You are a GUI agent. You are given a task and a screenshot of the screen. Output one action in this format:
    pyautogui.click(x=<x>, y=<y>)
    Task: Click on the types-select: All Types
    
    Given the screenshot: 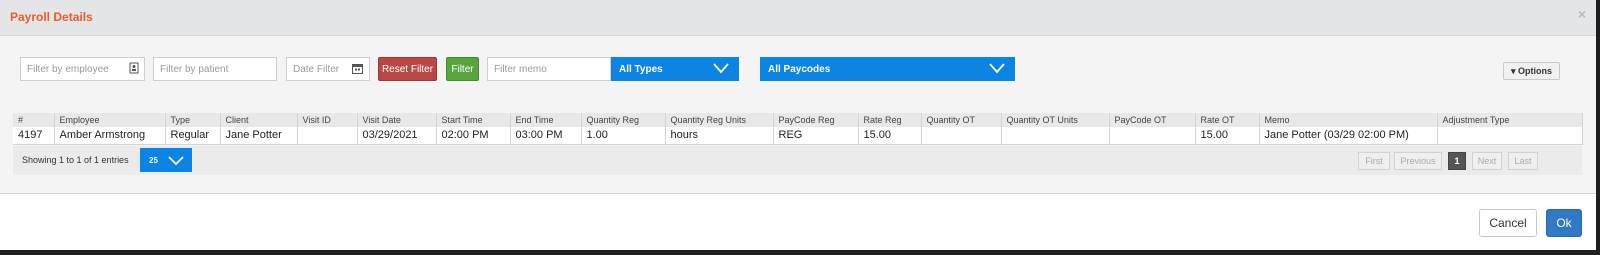 What is the action you would take?
    pyautogui.click(x=675, y=69)
    